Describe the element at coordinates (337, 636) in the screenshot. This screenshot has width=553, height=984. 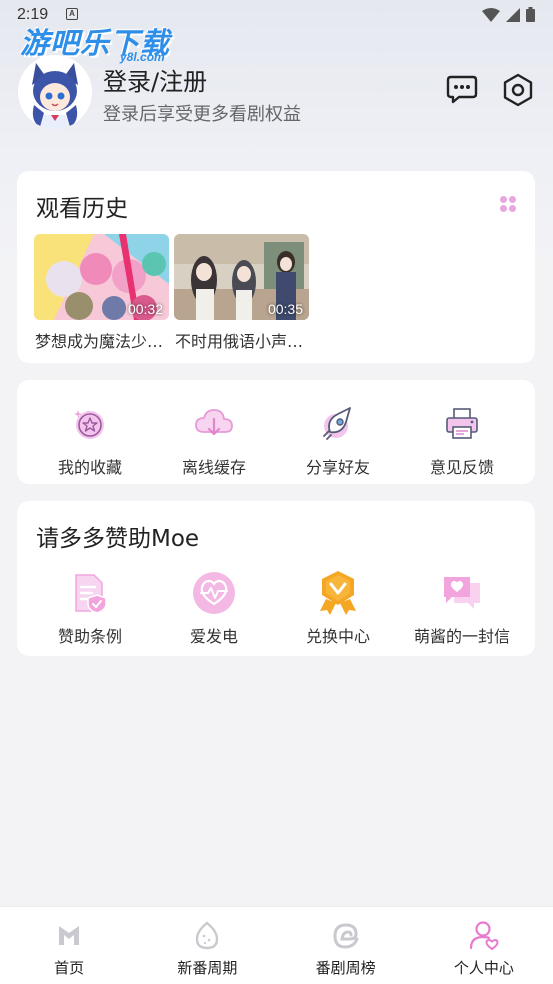
I see `redeem-center-label: 兑换中心` at that location.